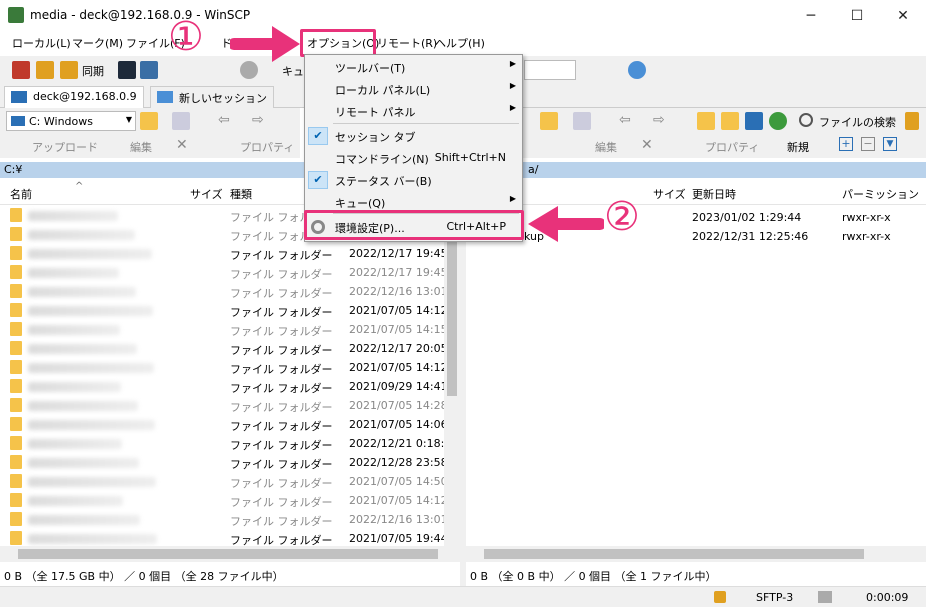 This screenshot has height=607, width=926. I want to click on title-bar: media - deck@192.168.0.9 - WinSCP ─ ☐ ✕, so click(463, 16).